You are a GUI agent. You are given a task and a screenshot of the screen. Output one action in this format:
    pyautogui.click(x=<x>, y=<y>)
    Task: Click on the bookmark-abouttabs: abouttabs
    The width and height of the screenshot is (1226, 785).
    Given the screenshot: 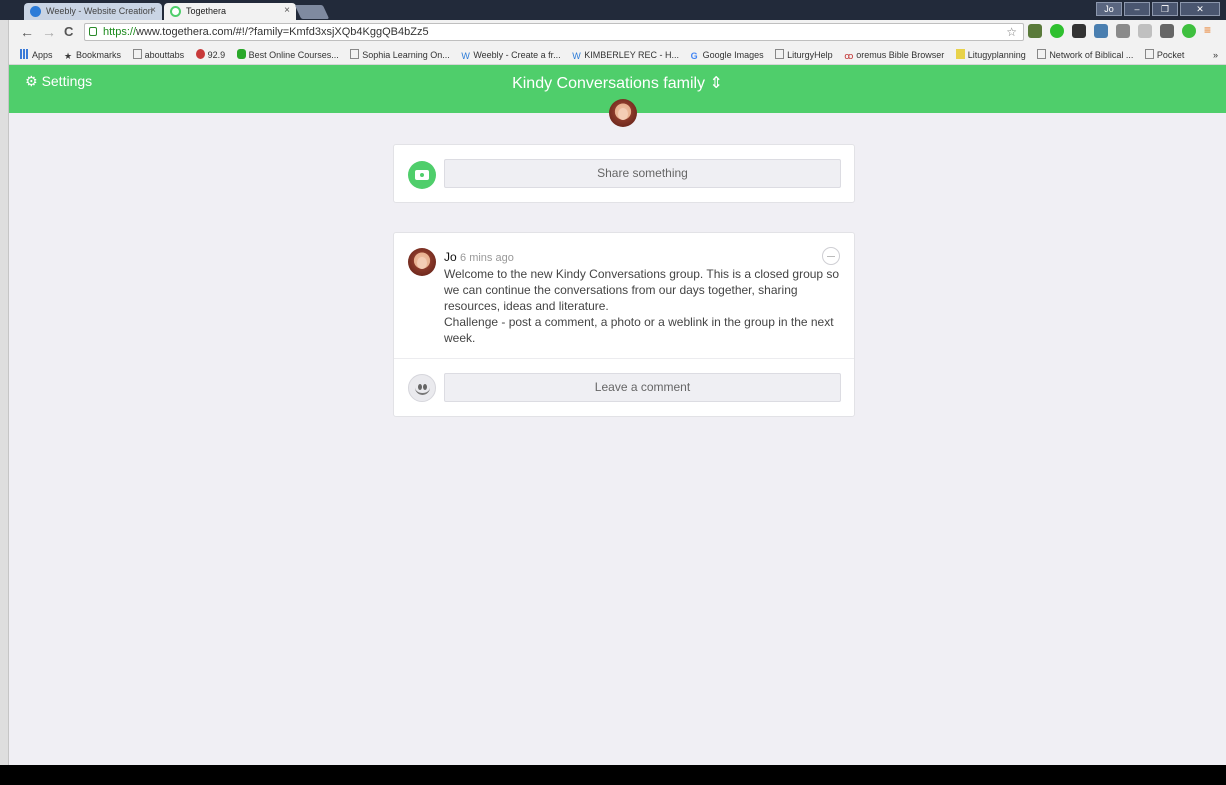 What is the action you would take?
    pyautogui.click(x=158, y=55)
    